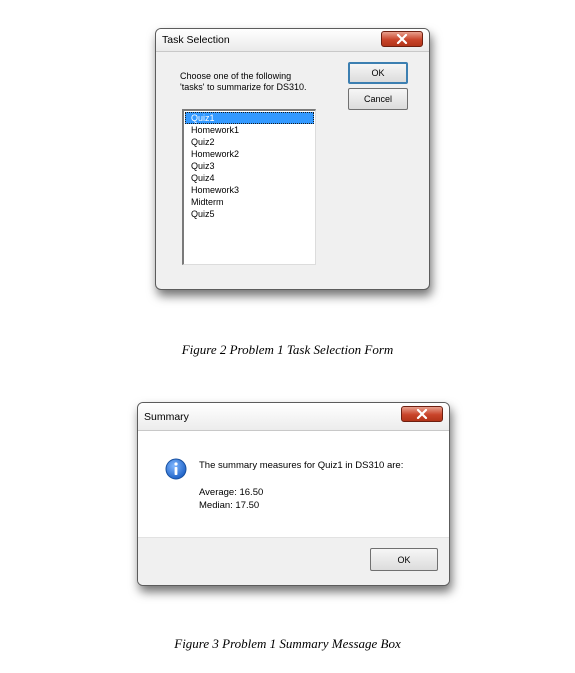 The height and width of the screenshot is (673, 575). I want to click on summary-button-strip: OK, so click(293, 561).